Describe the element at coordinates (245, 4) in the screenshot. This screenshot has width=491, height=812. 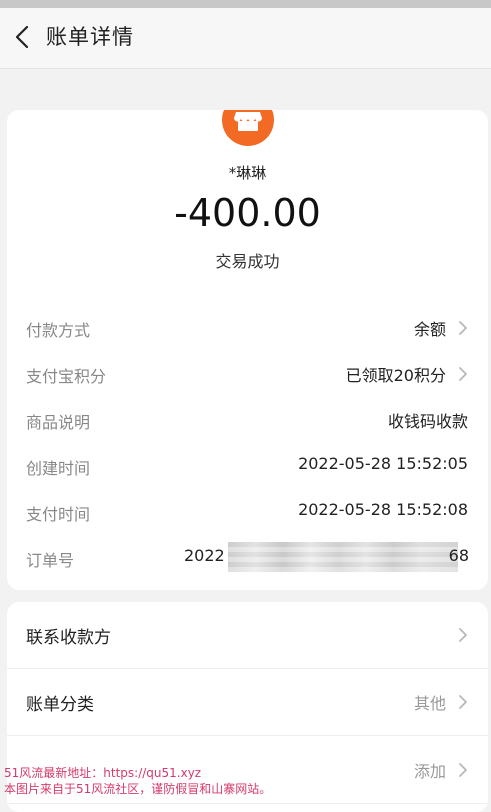
I see `status-bar-strip` at that location.